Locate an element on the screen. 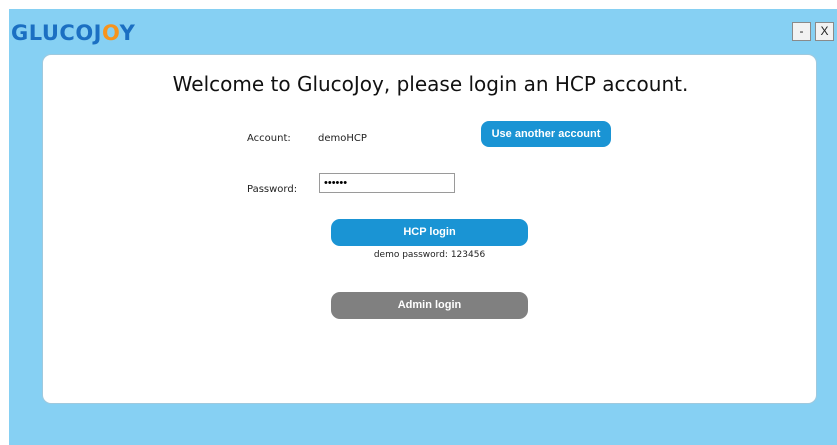 The image size is (837, 445). logo-text-start: GLUCOJ is located at coordinates (56, 33).